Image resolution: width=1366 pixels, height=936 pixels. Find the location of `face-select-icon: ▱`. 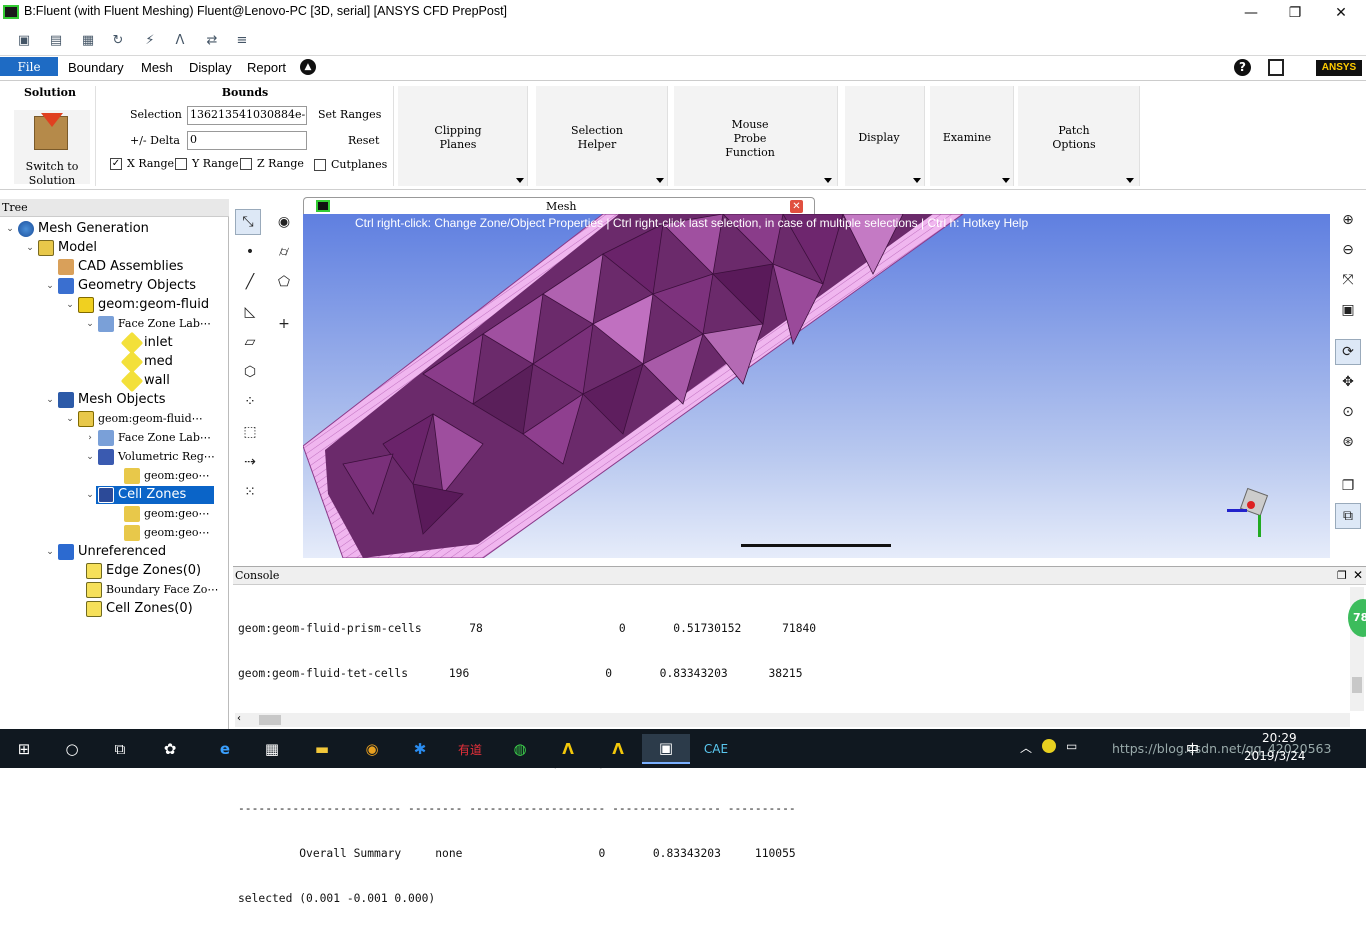

face-select-icon: ▱ is located at coordinates (250, 342).